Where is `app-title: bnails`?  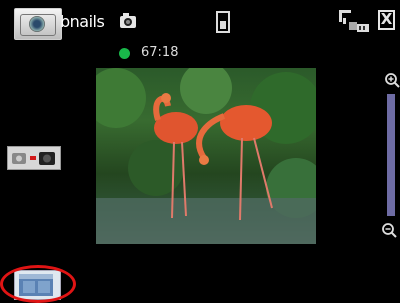 app-title: bnails is located at coordinates (82, 21).